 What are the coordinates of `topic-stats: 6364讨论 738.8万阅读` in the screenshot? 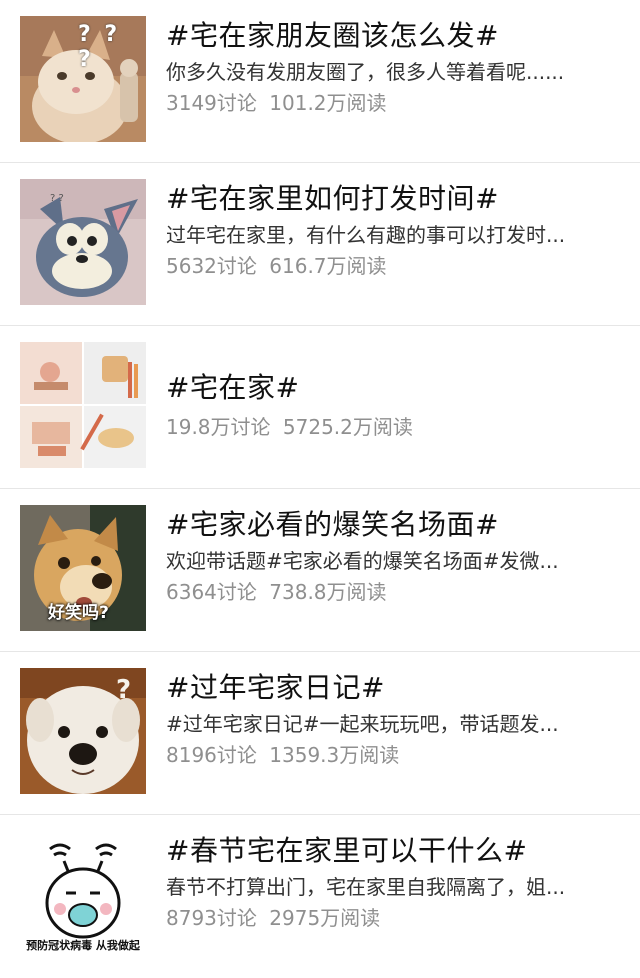 It's located at (393, 592).